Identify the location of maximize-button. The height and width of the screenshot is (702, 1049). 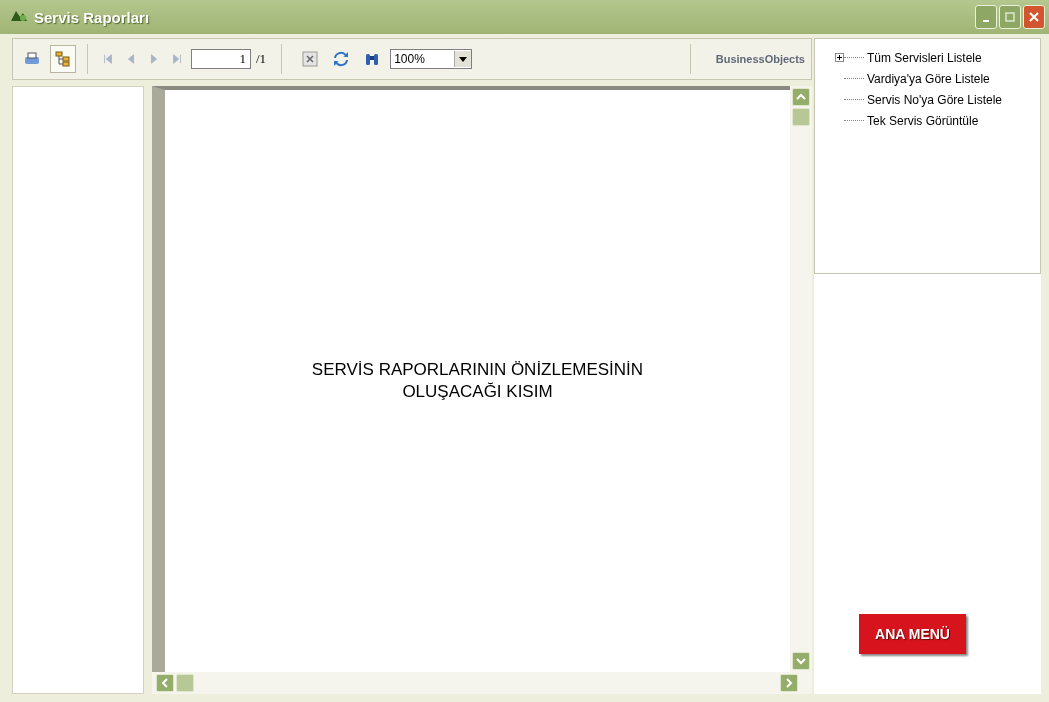
(1010, 17).